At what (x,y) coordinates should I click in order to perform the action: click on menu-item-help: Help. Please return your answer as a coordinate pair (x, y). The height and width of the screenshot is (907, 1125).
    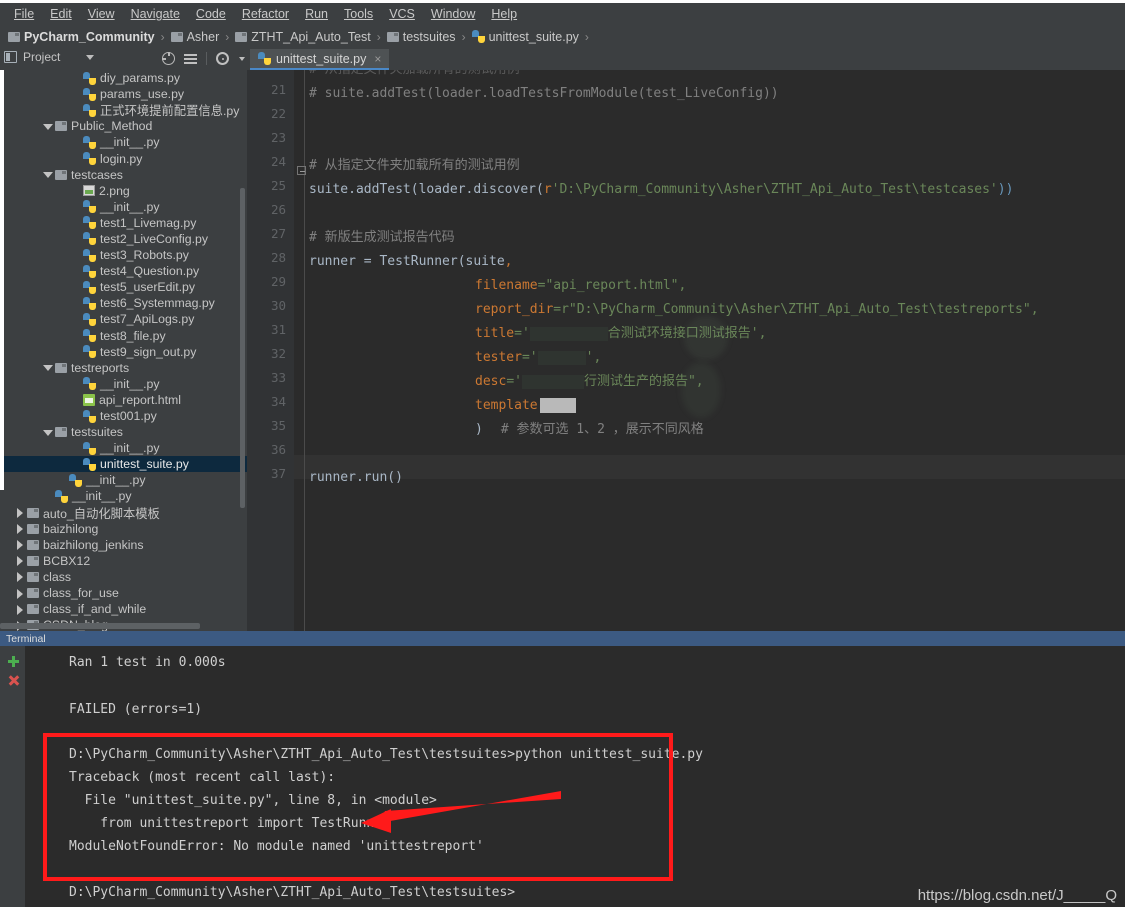
    Looking at the image, I should click on (504, 14).